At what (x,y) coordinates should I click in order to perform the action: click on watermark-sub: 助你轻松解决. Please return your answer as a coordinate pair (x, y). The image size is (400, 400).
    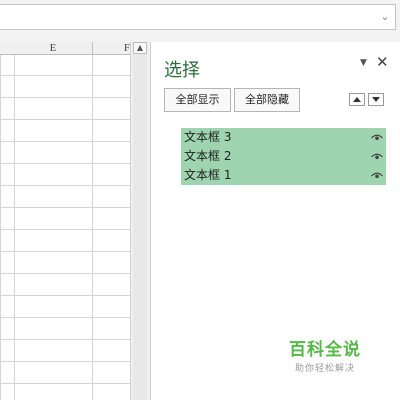
    Looking at the image, I should click on (324, 369).